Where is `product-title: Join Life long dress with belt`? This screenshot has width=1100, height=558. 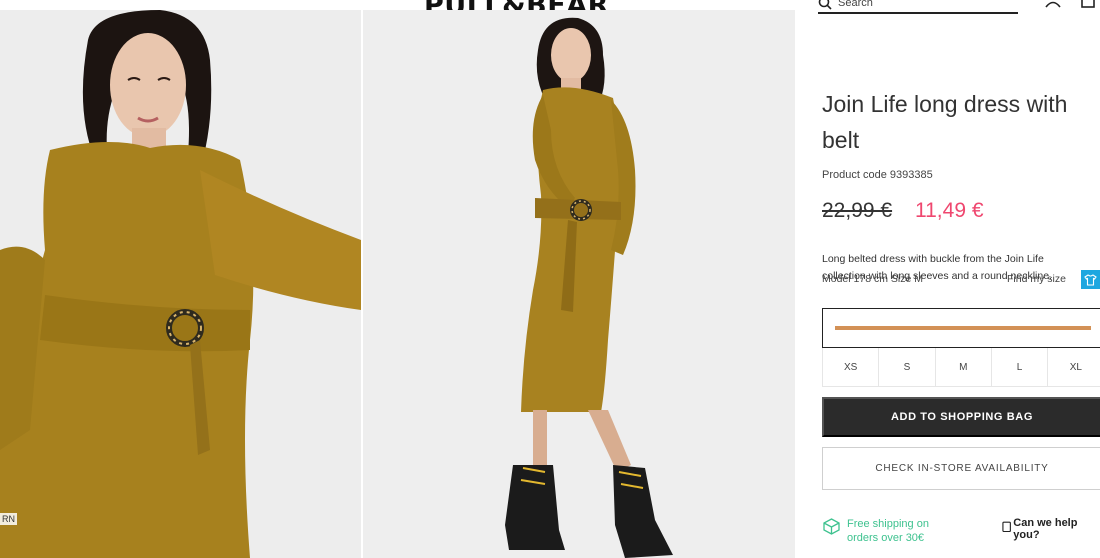 product-title: Join Life long dress with belt is located at coordinates (945, 122).